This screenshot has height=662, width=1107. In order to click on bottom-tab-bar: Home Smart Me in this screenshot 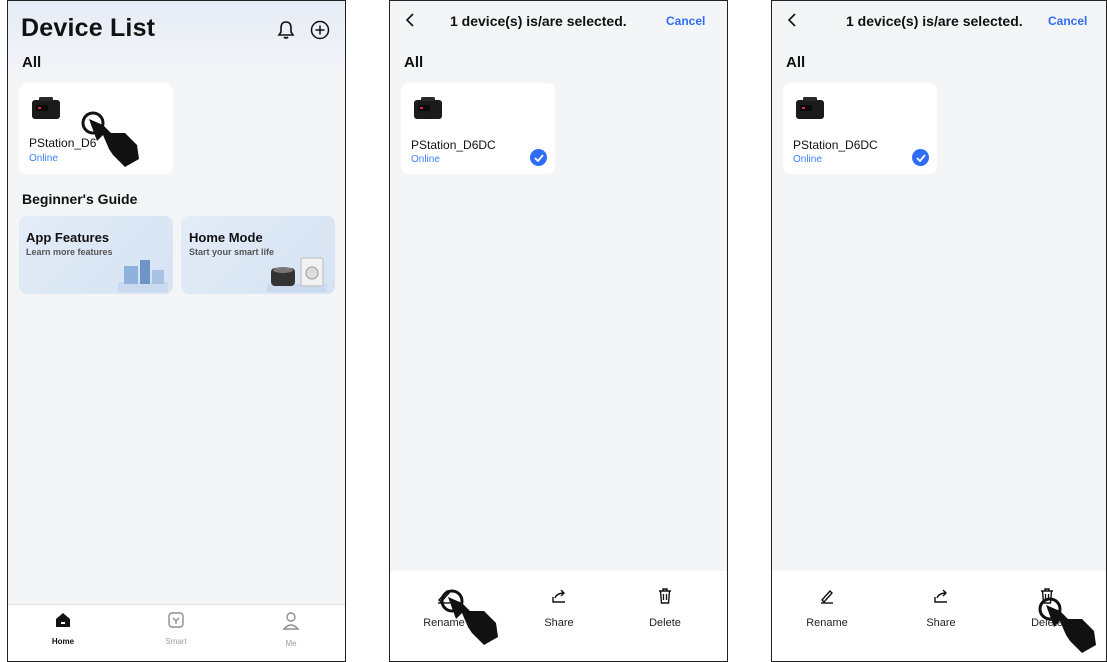, I will do `click(176, 632)`.